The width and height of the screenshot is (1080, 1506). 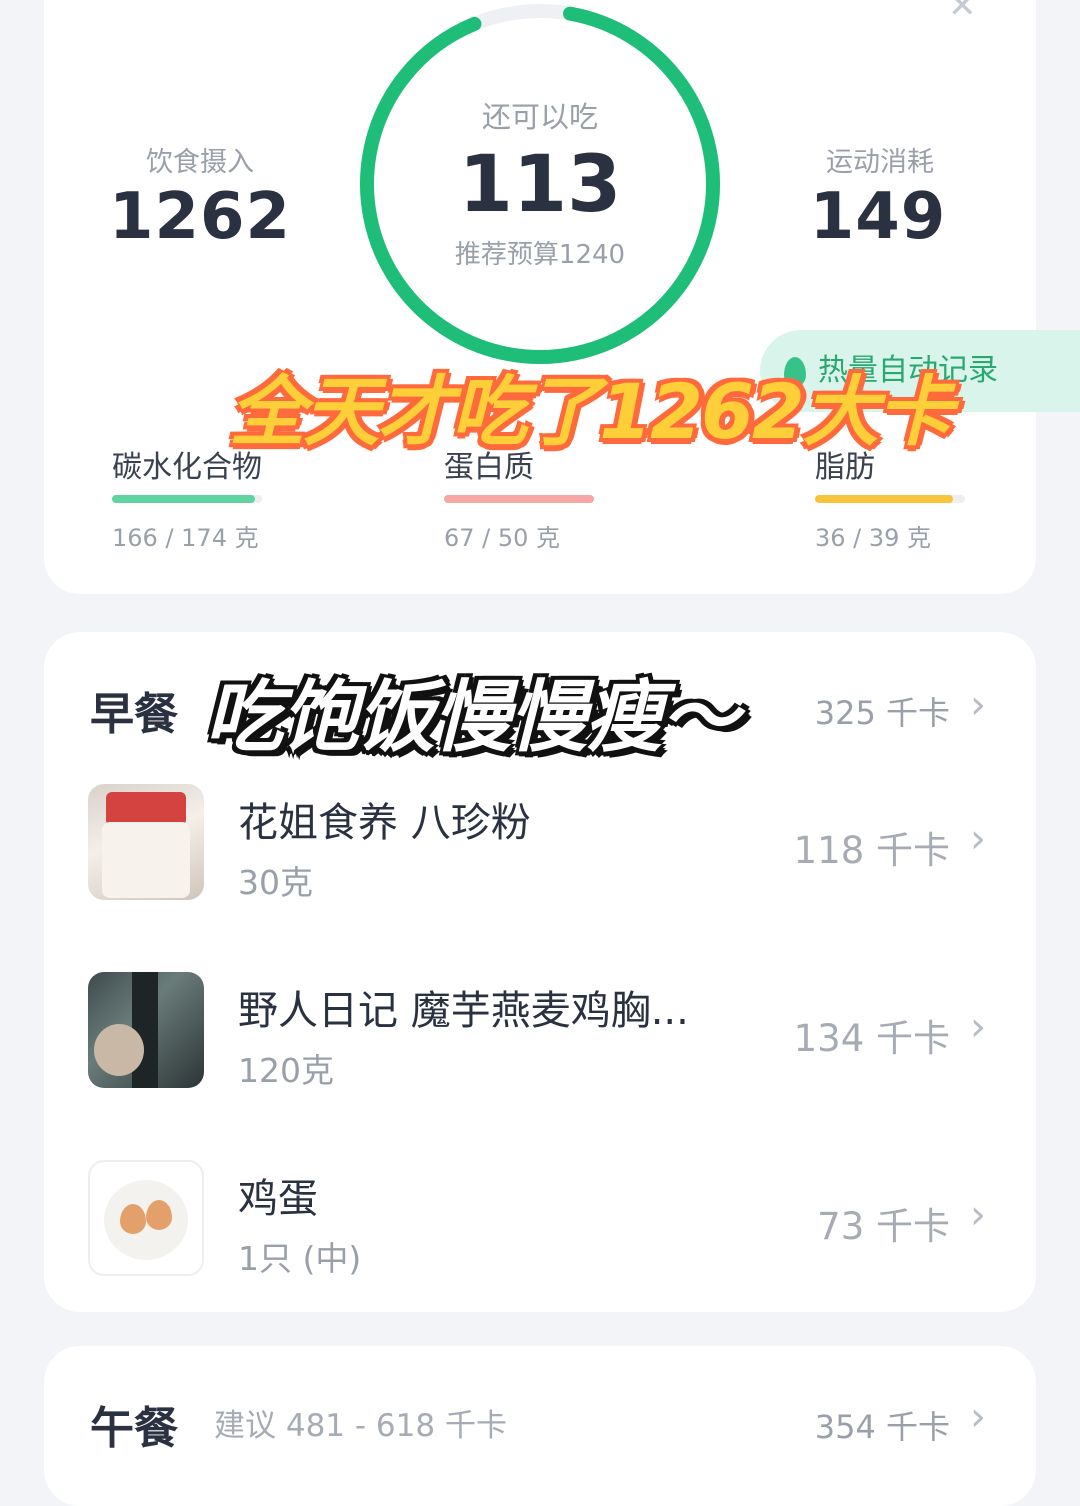 I want to click on overlay-caption: 吃饱饭慢慢瘦～, so click(x=472, y=718).